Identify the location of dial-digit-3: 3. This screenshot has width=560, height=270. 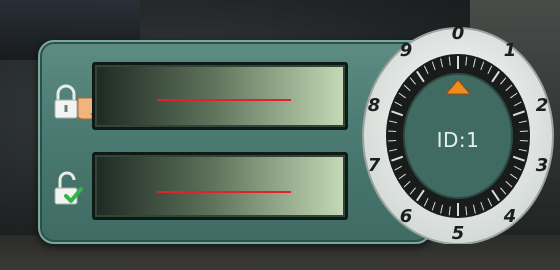
(542, 166).